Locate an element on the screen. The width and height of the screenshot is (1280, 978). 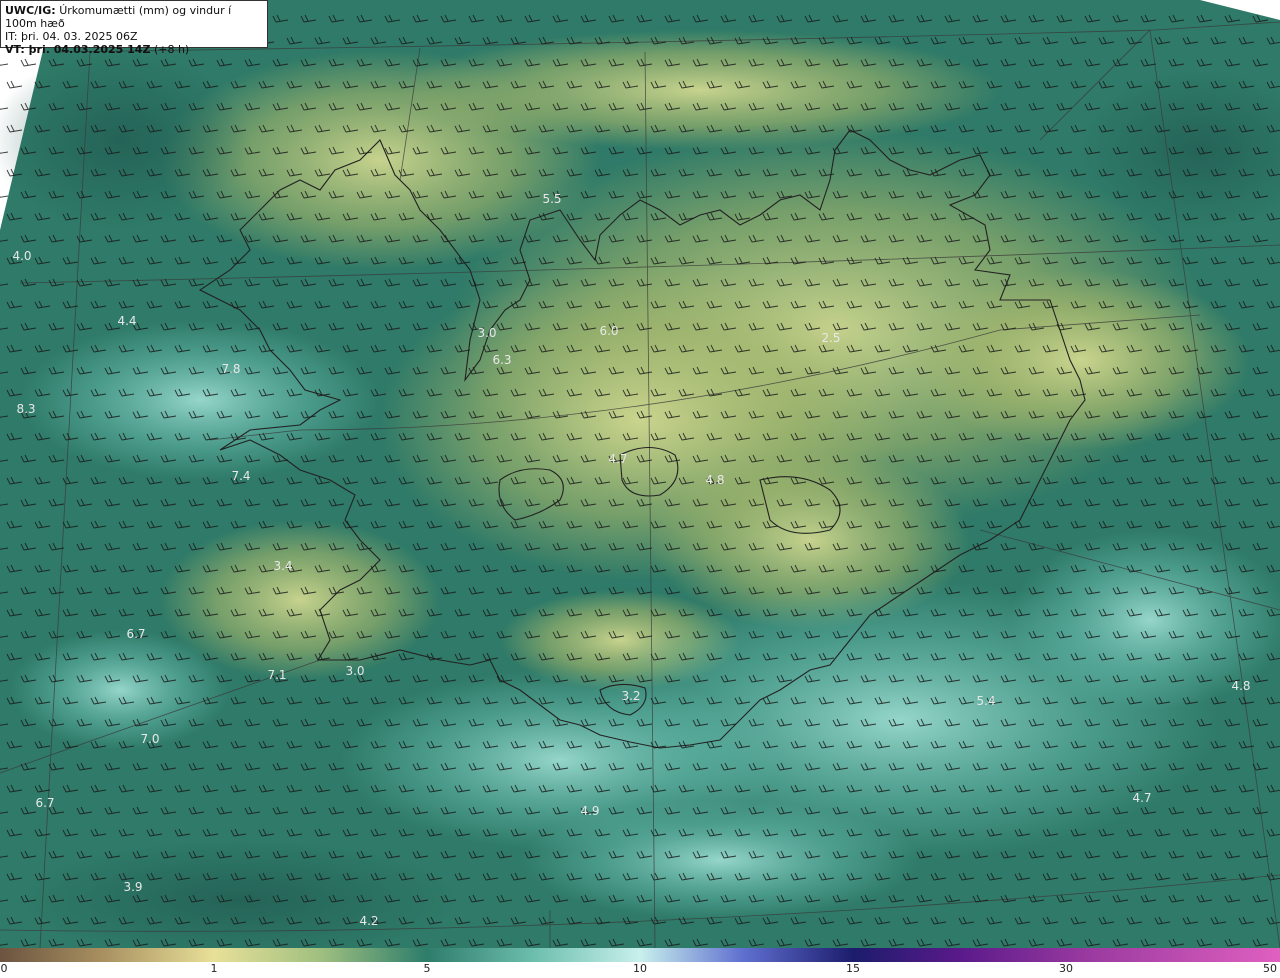
value-label: 3.2 is located at coordinates (630, 696).